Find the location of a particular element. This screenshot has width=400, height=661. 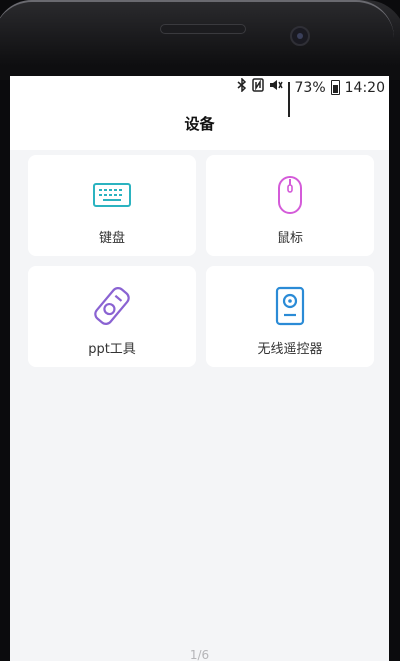

front-camera is located at coordinates (300, 36).